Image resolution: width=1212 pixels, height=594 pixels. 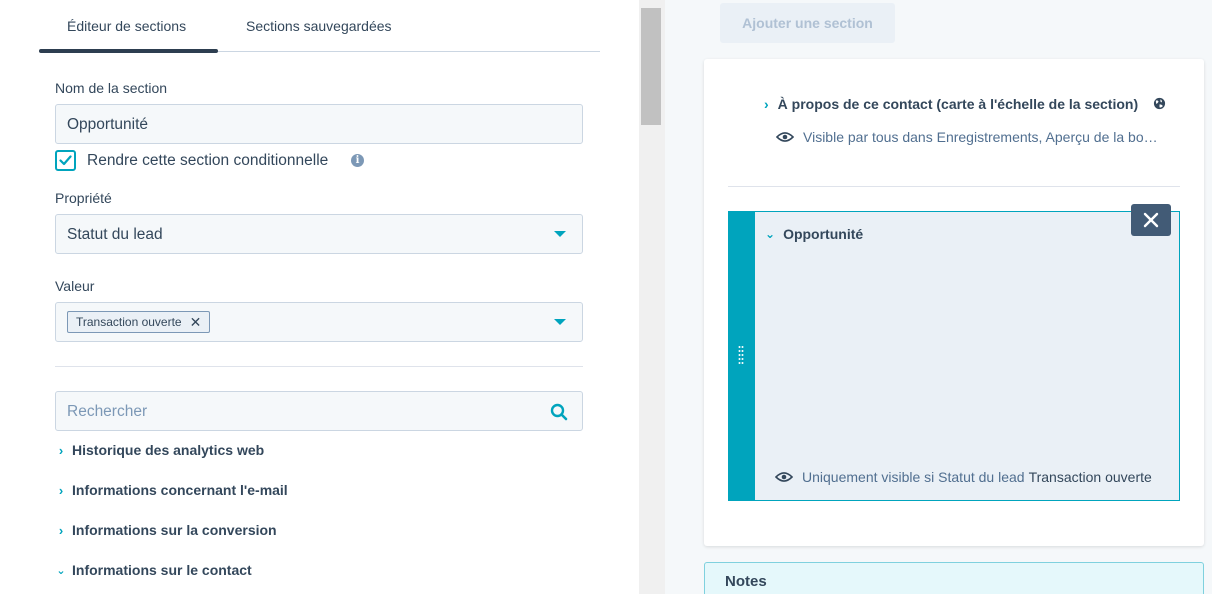 I want to click on visibility-value: Transaction ouverte, so click(x=1090, y=477).